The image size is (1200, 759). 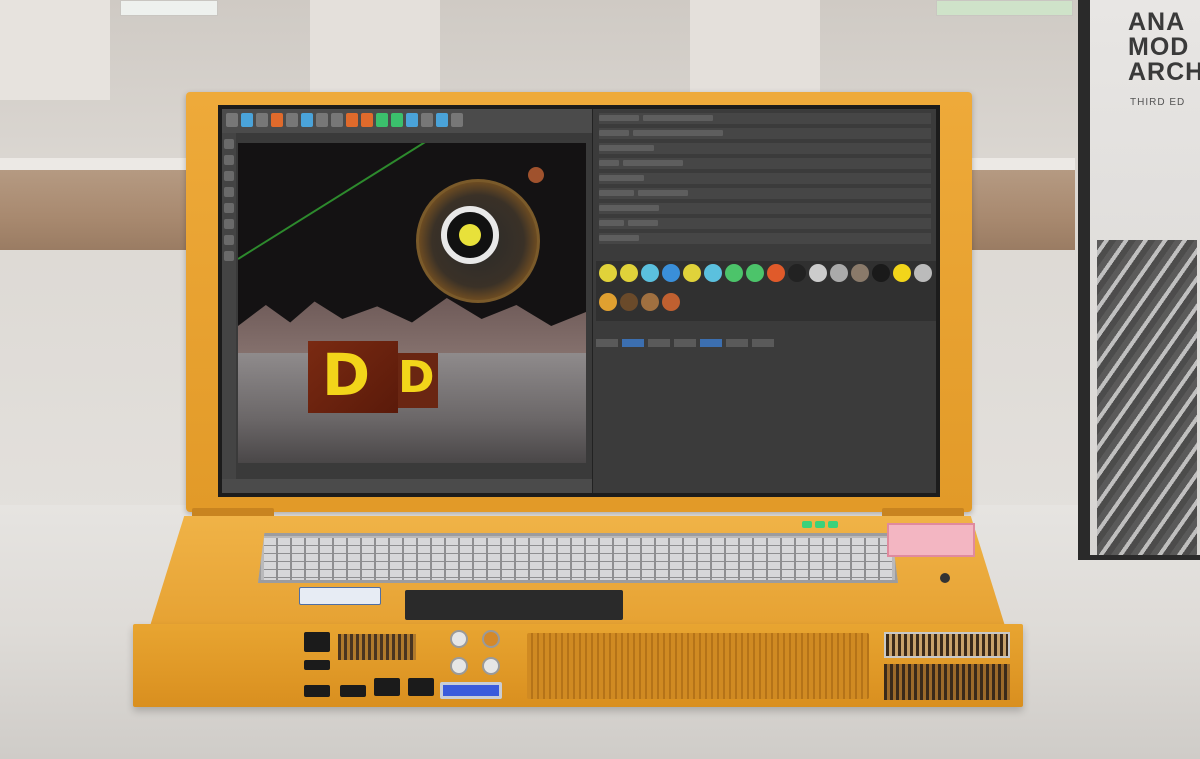 I want to click on scene-orb-eye, so click(x=470, y=235).